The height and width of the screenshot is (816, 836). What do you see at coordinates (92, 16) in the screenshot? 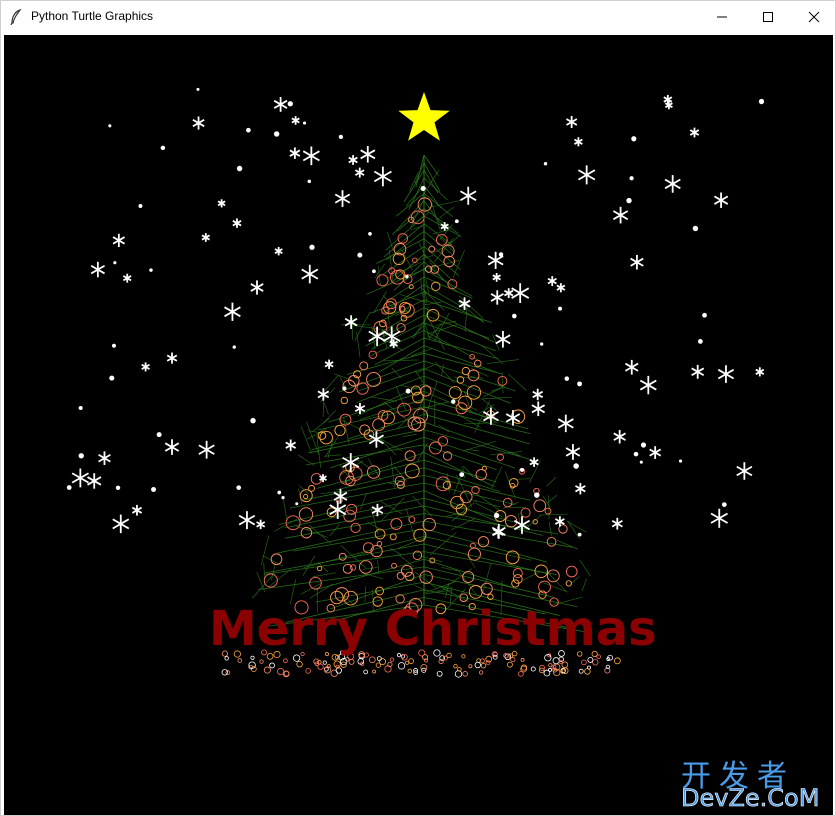
I see `window-title: Python Turtle Graphics` at bounding box center [92, 16].